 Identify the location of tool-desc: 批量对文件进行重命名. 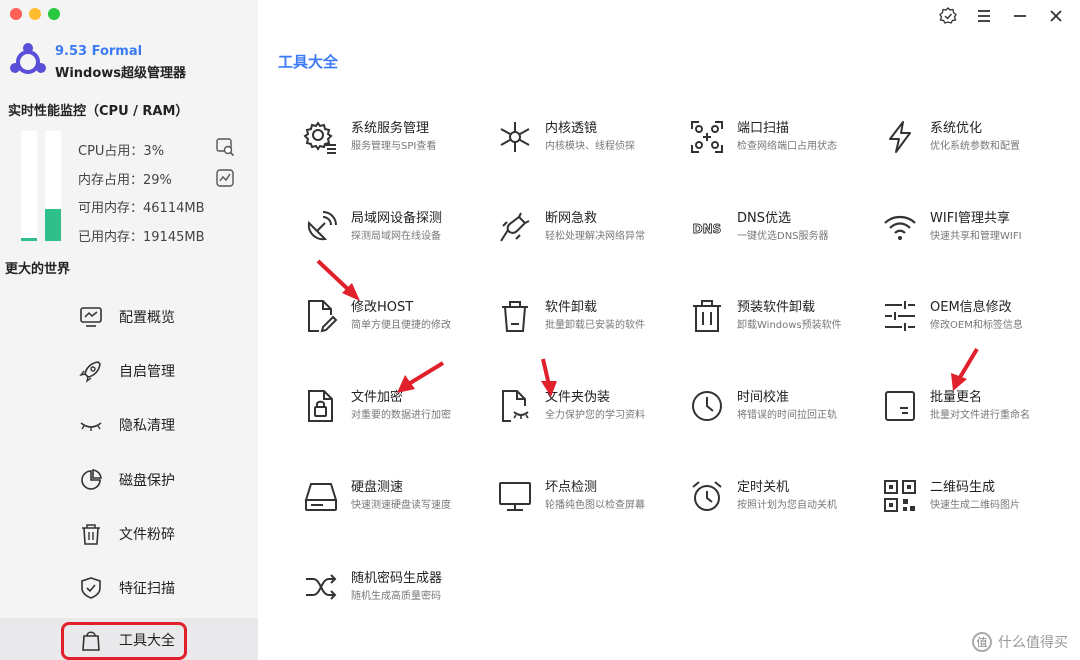
(980, 415).